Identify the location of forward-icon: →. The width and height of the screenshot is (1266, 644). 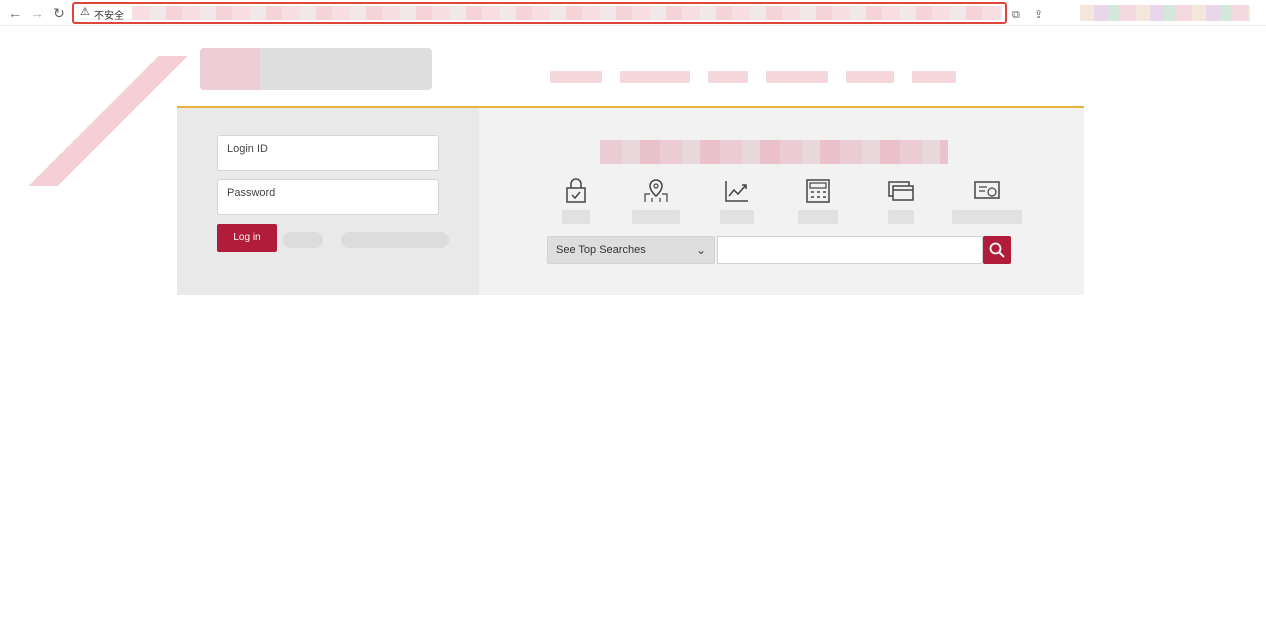
(37, 13).